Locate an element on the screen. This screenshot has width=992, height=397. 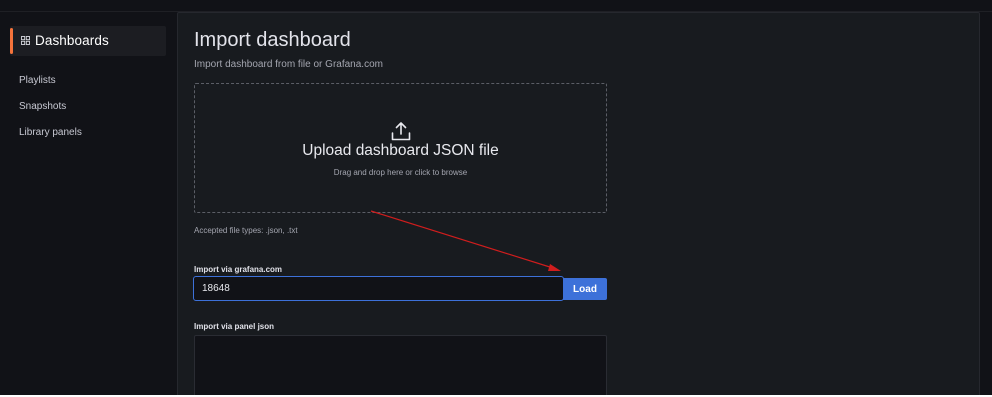
sidebar-item-playlists: Playlists is located at coordinates (37, 80).